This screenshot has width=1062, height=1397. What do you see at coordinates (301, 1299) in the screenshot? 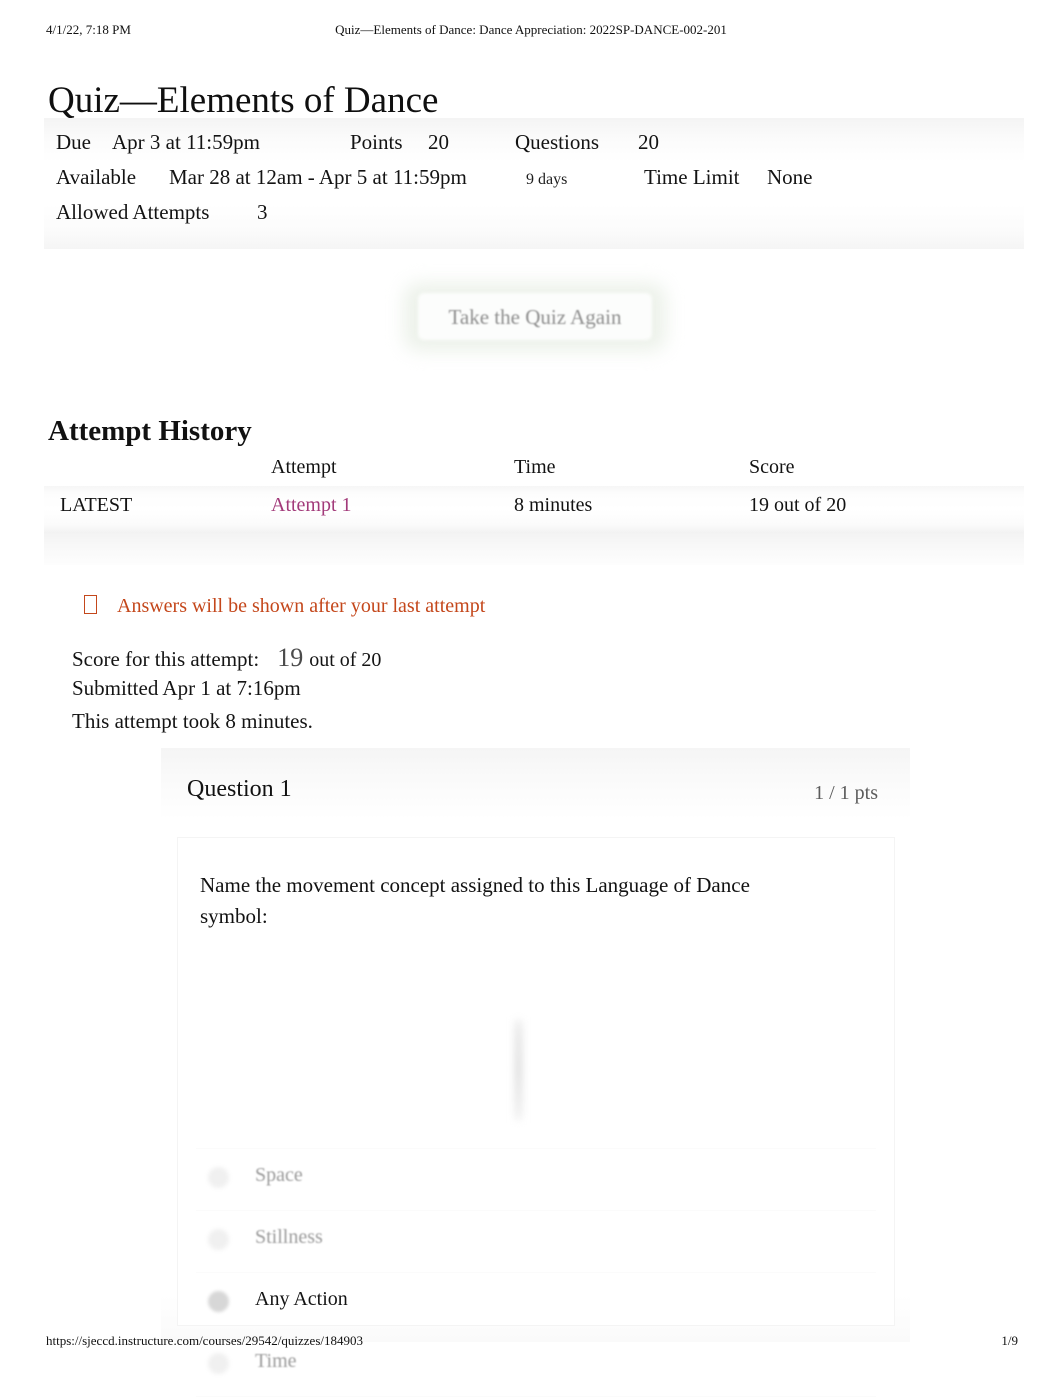
I see `answer-option-label: Any Action` at bounding box center [301, 1299].